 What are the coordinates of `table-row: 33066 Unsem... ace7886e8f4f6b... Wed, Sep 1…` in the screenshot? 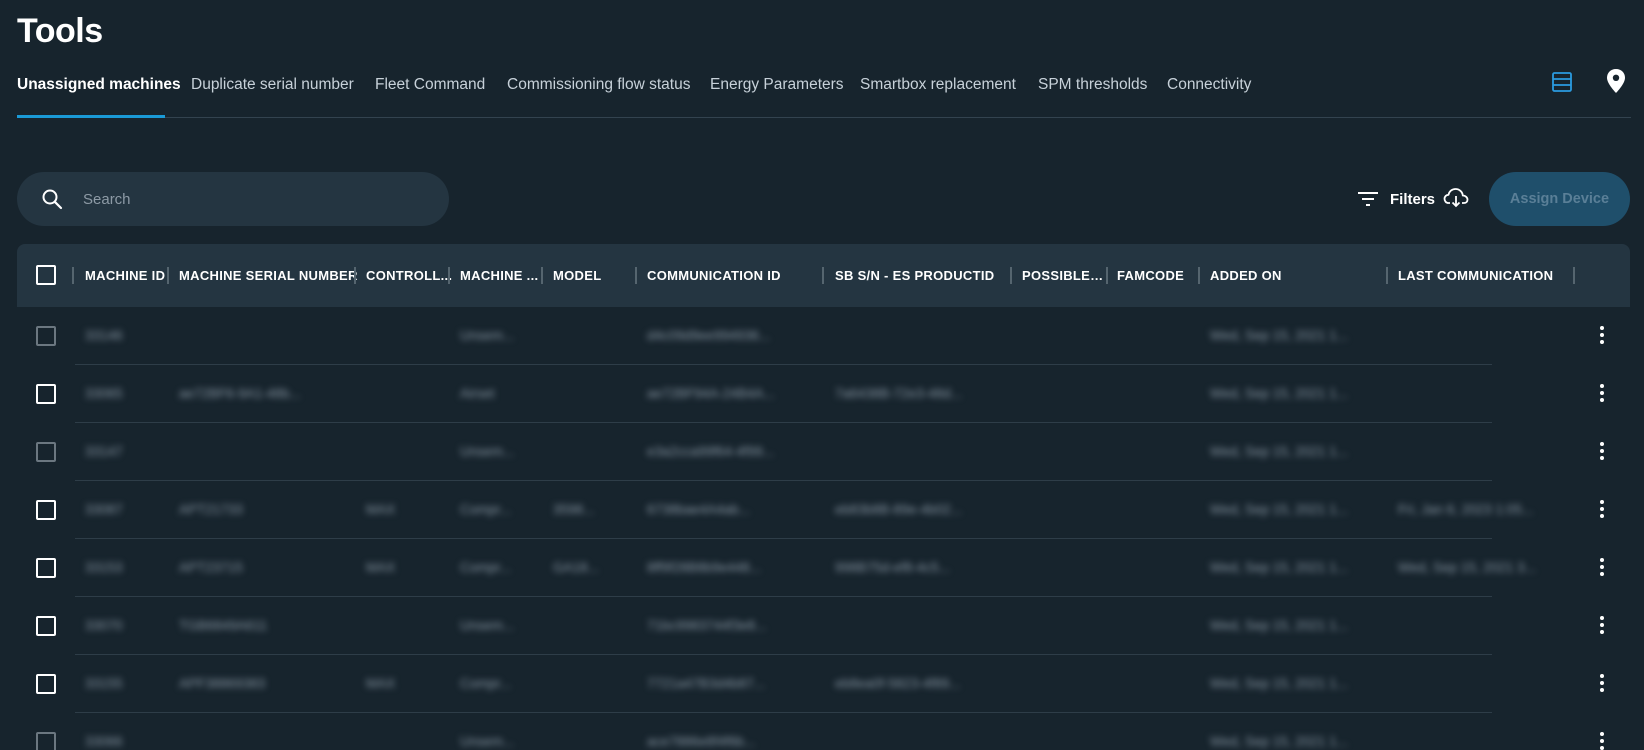 It's located at (823, 731).